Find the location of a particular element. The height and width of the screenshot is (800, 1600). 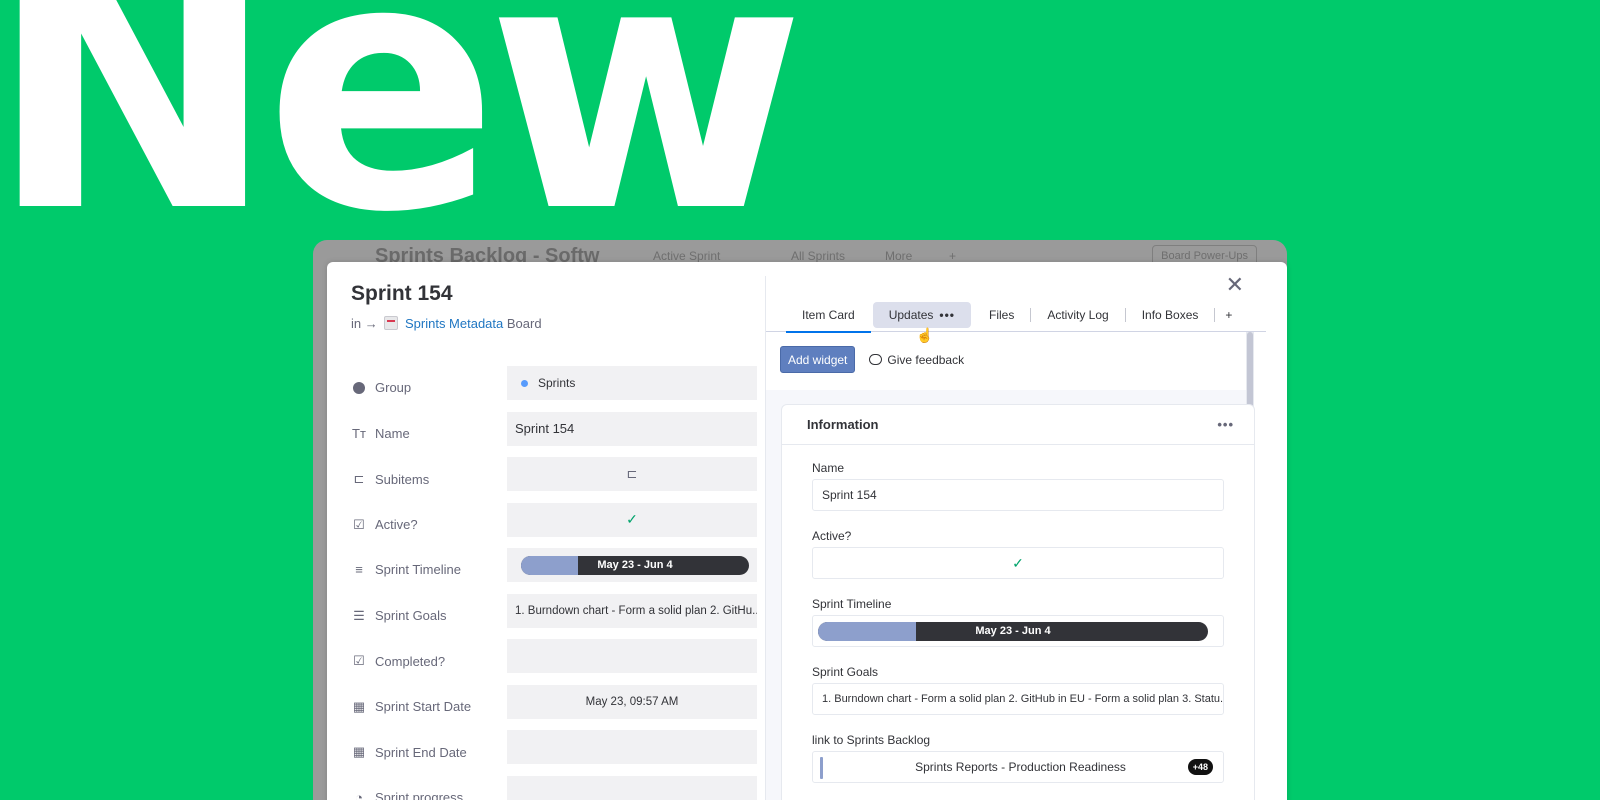

field-row-group: Group Sprints is located at coordinates (554, 389).